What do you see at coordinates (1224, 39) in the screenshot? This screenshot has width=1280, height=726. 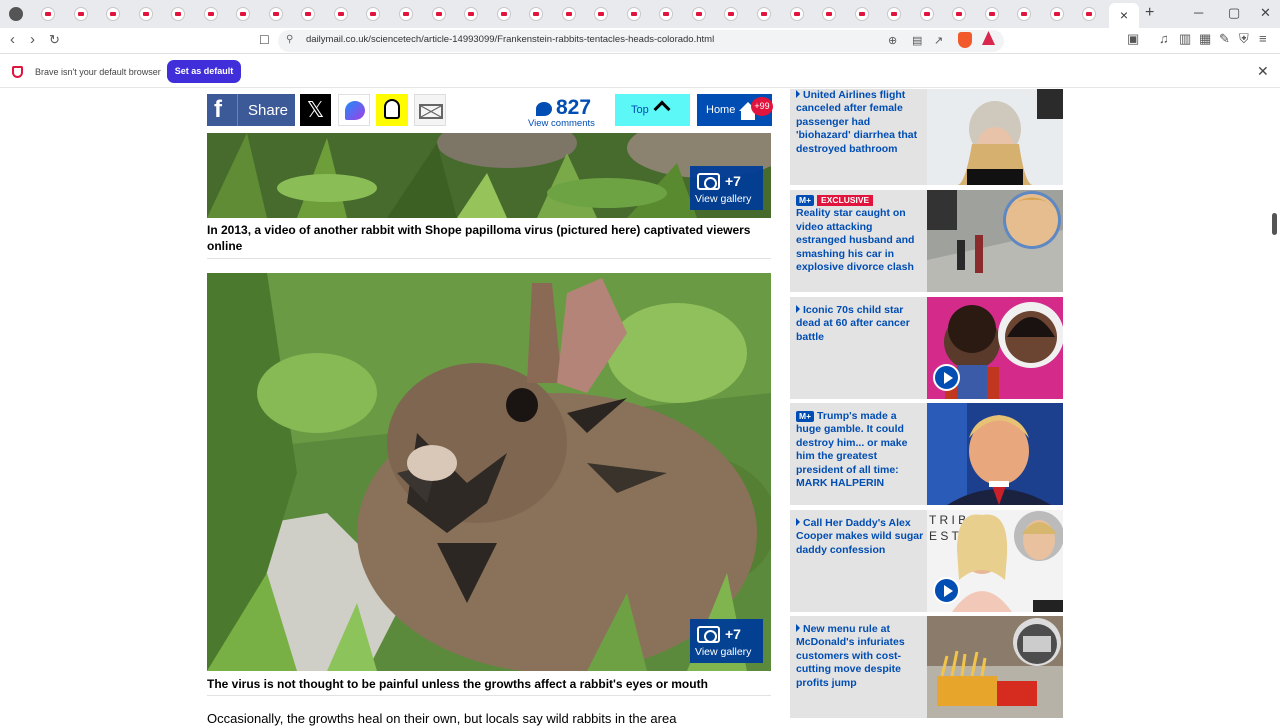 I see `extensions-icon: ✎` at bounding box center [1224, 39].